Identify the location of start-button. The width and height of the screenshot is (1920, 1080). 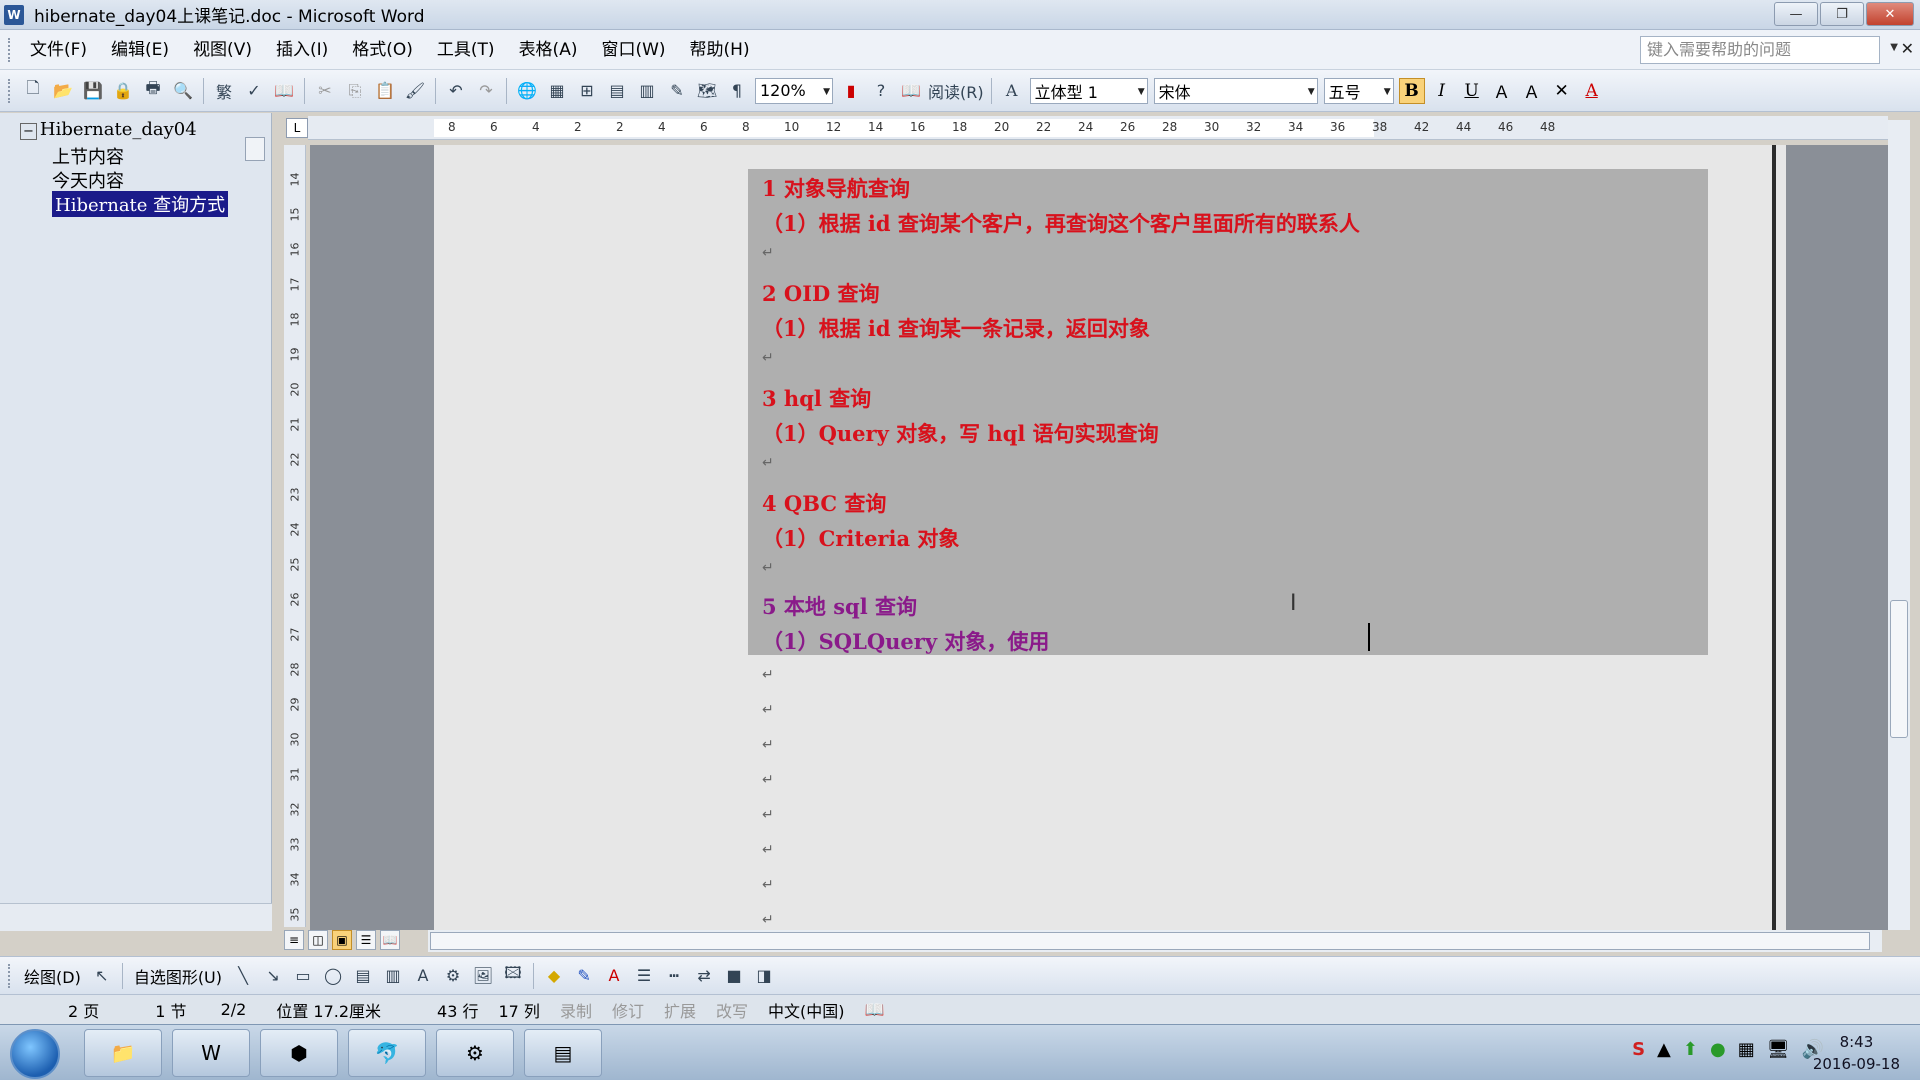
(35, 1054).